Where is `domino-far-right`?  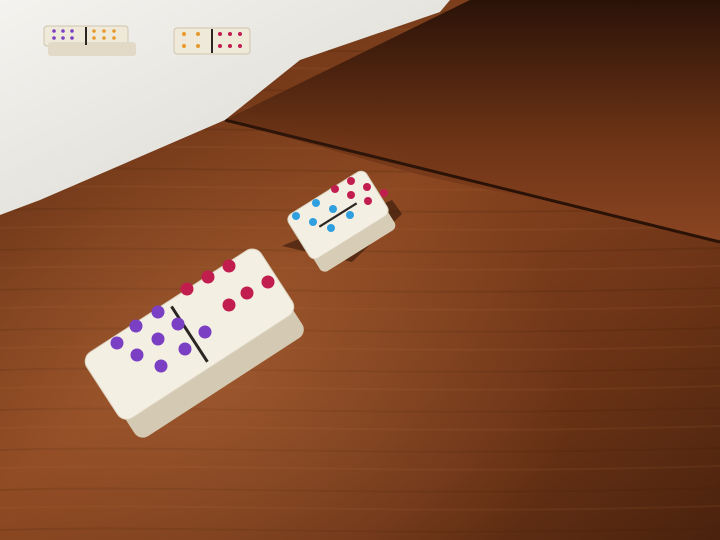 domino-far-right is located at coordinates (212, 41).